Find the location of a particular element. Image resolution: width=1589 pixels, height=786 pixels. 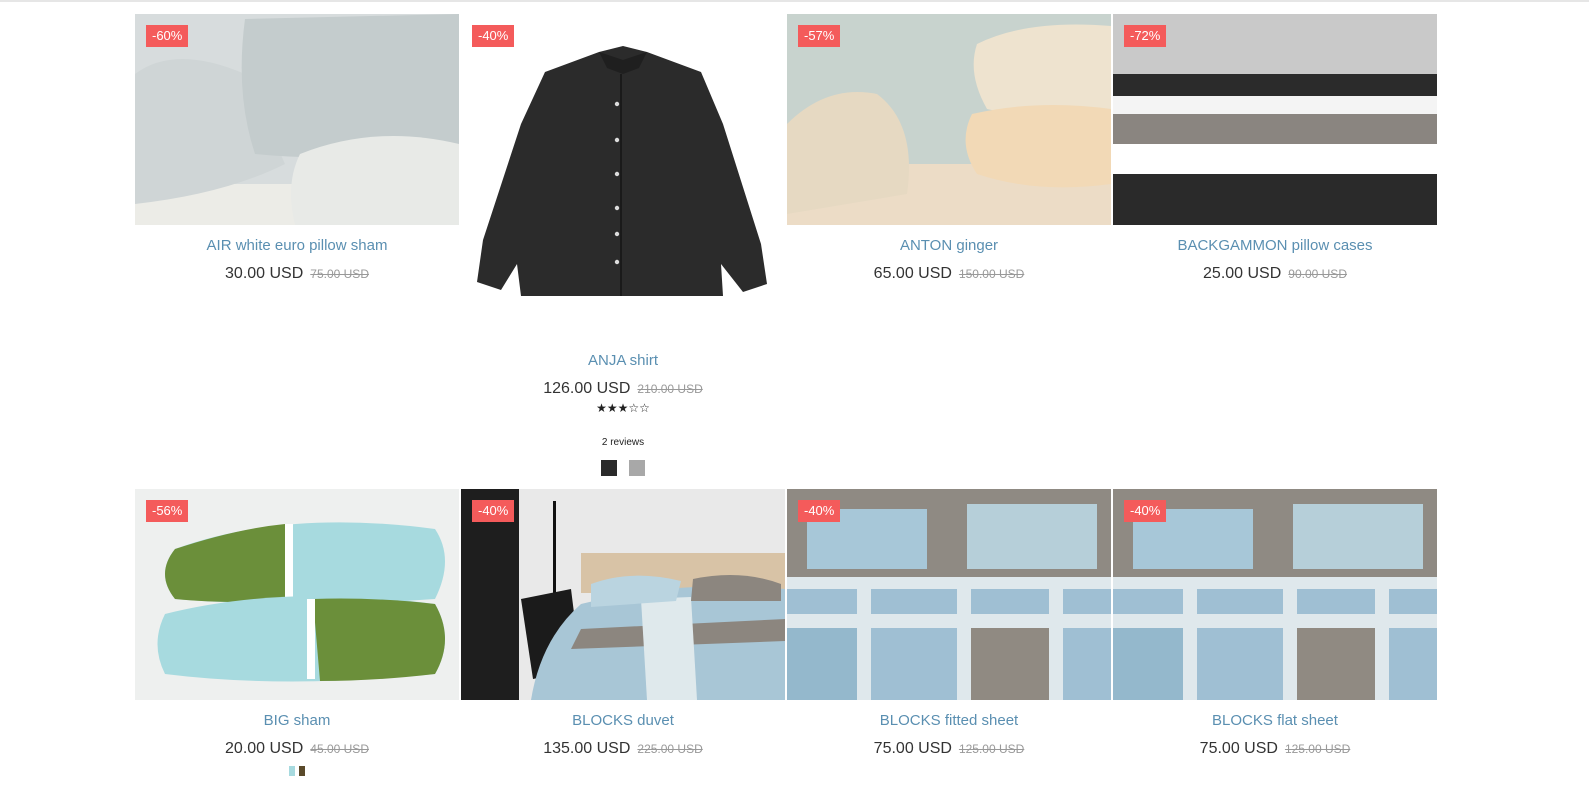

discount-badge: -56% is located at coordinates (167, 511).